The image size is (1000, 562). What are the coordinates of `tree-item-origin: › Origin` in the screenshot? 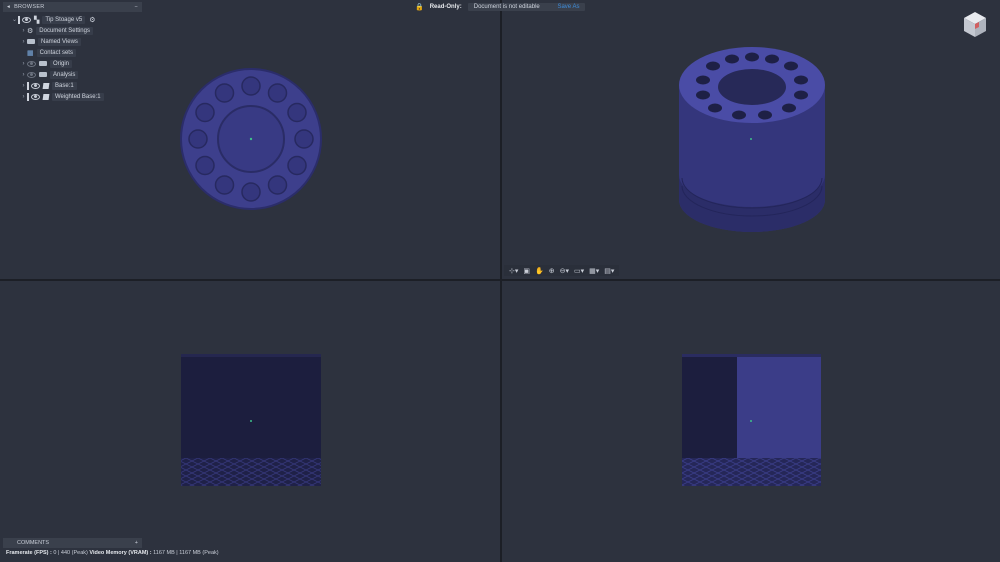 It's located at (72, 63).